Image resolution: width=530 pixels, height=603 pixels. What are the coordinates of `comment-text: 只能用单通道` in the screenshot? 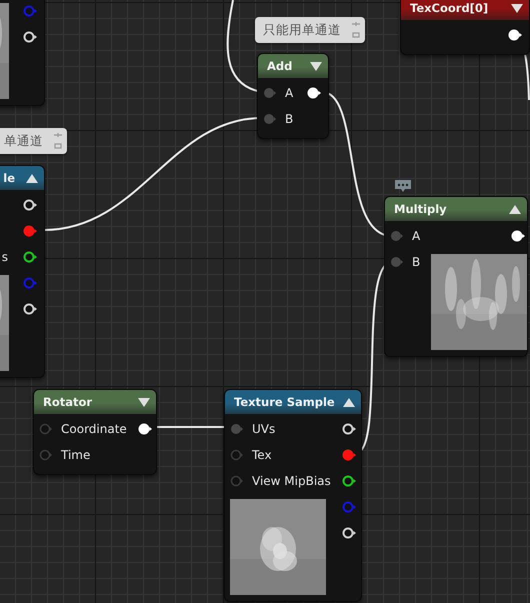 It's located at (302, 30).